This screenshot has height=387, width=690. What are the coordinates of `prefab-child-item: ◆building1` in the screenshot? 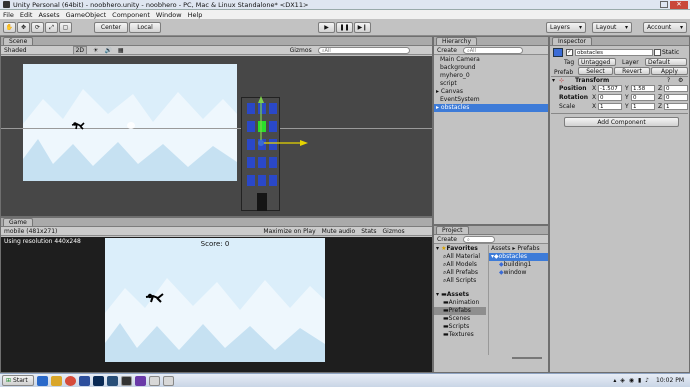 It's located at (518, 265).